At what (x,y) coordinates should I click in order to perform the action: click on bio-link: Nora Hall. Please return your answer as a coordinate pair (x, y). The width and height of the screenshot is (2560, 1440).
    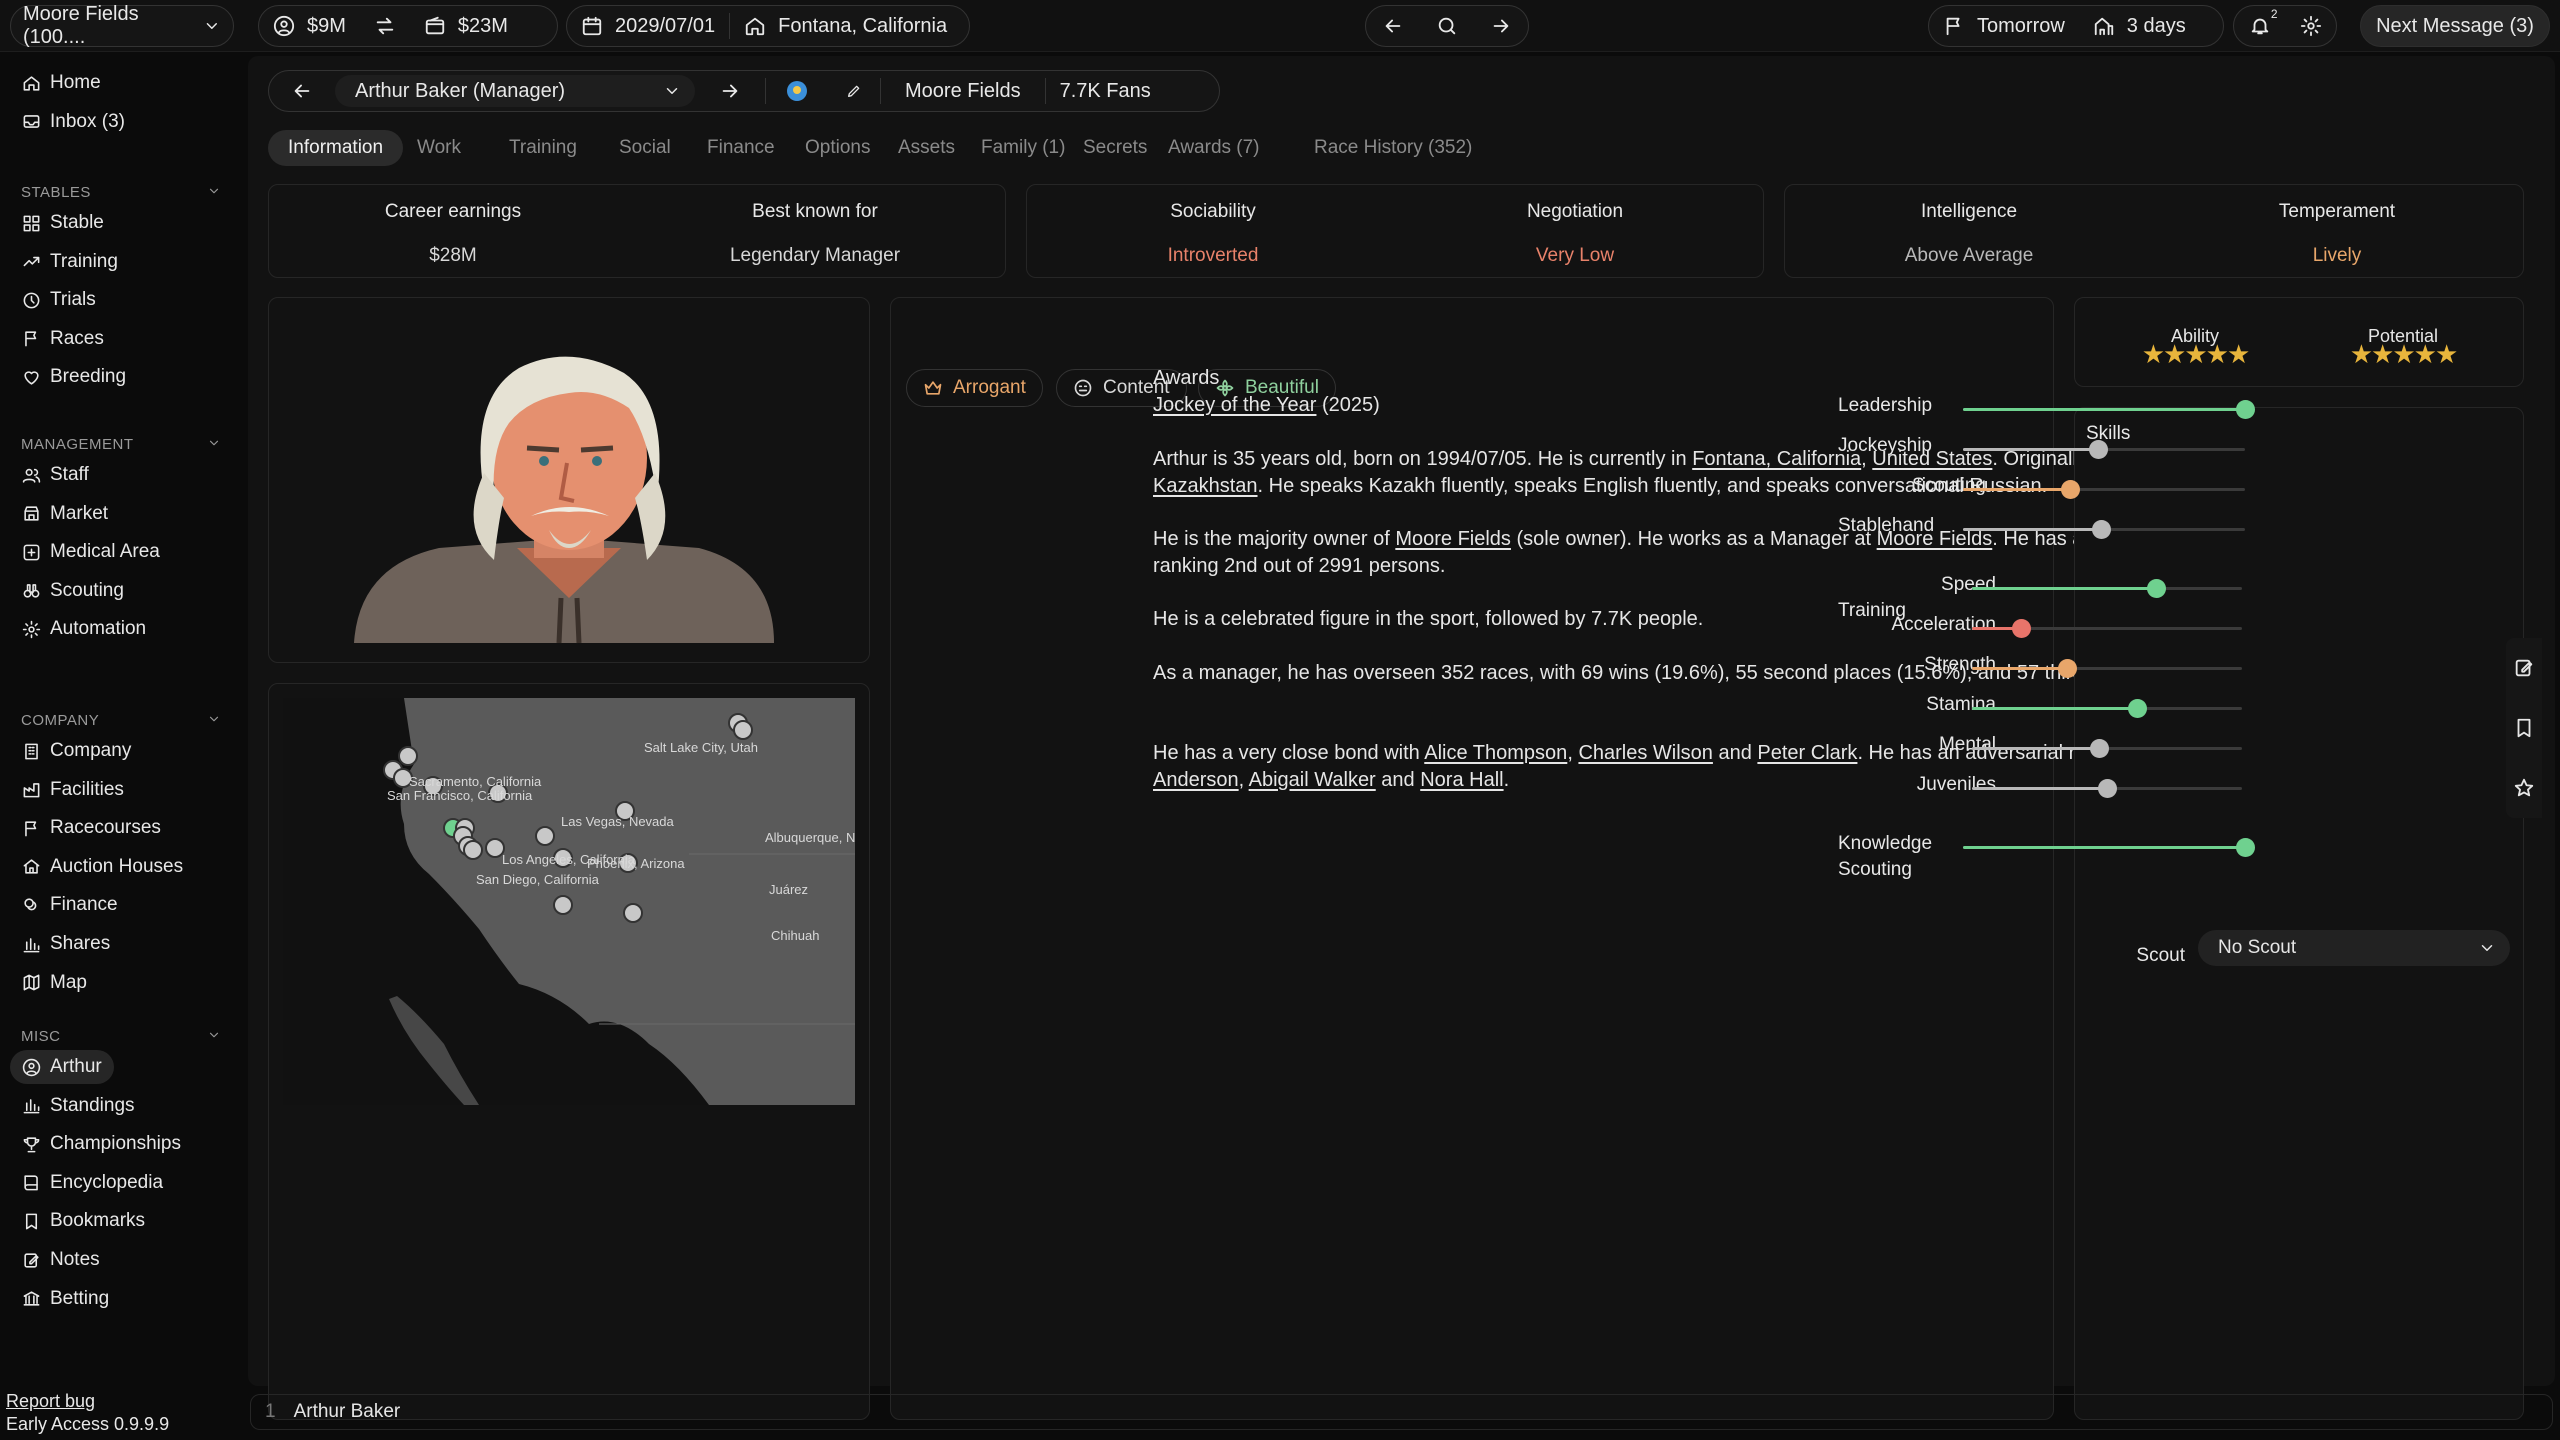
    Looking at the image, I should click on (1461, 780).